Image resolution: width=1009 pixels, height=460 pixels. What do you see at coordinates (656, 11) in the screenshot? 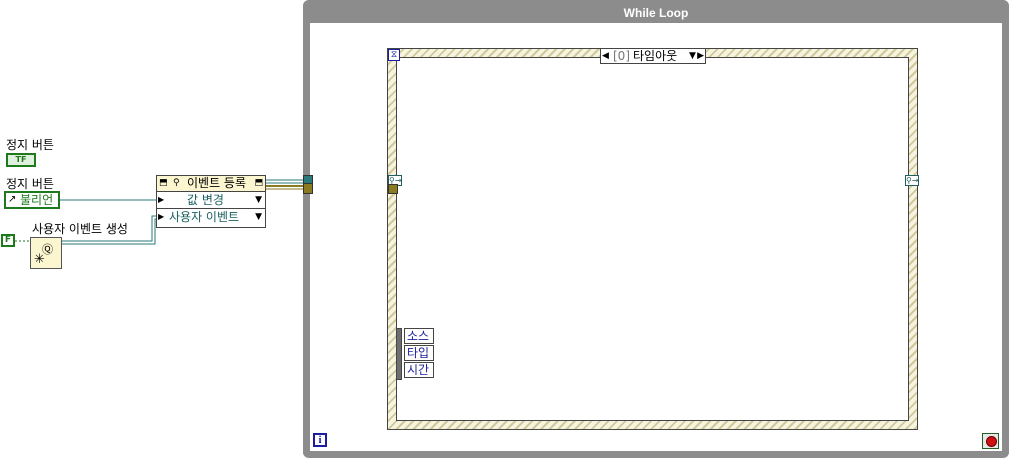
I see `while-loop-title: While Loop` at bounding box center [656, 11].